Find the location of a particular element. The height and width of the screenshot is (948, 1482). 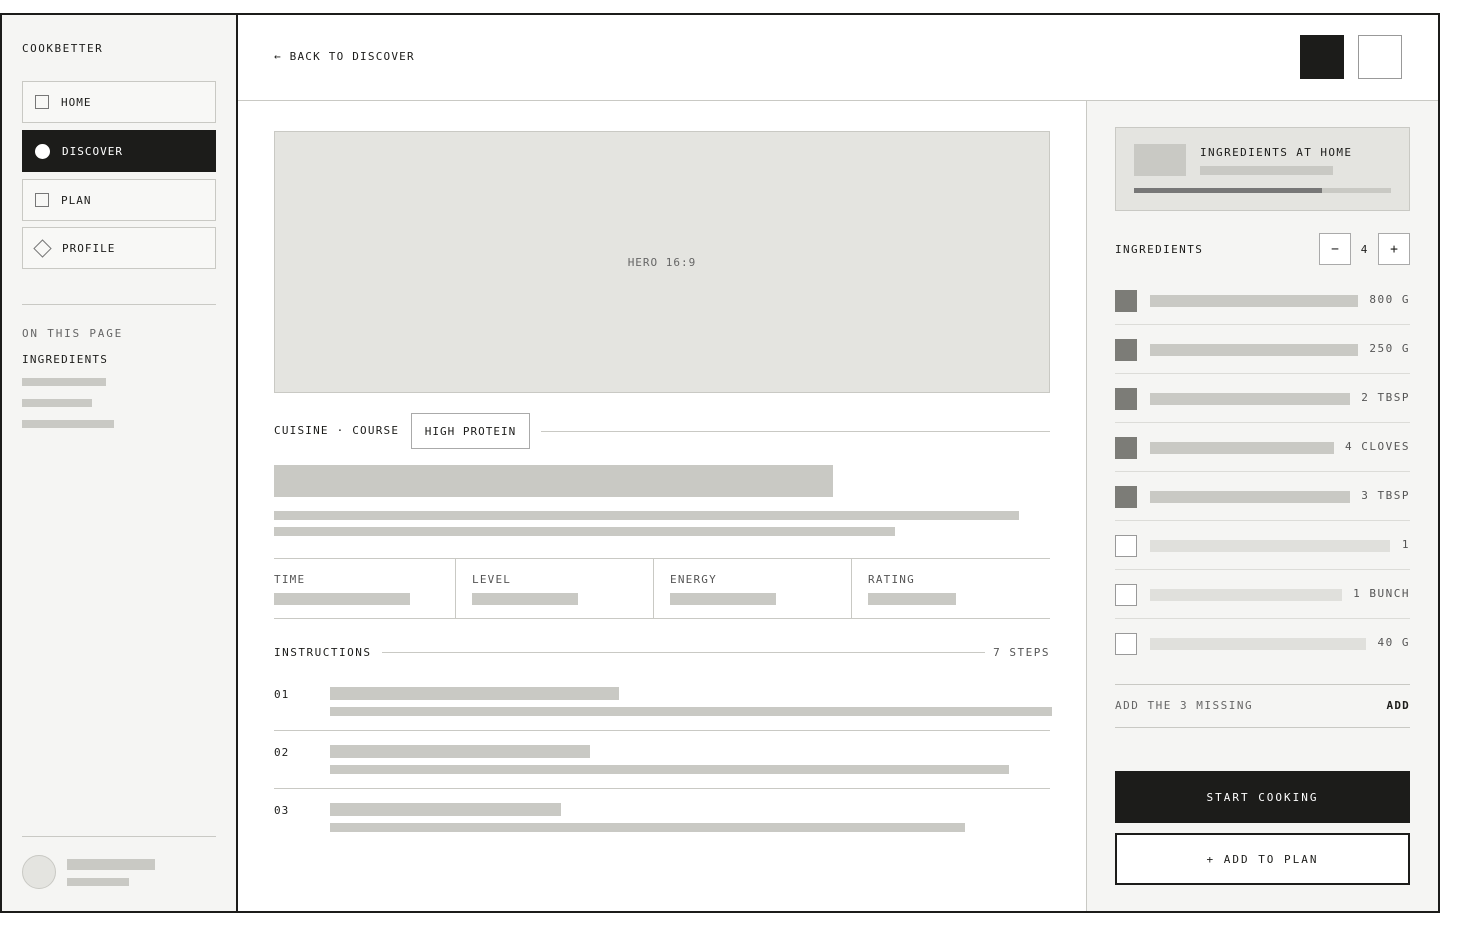

ingredients-heading: INGREDIENTS is located at coordinates (1159, 249).